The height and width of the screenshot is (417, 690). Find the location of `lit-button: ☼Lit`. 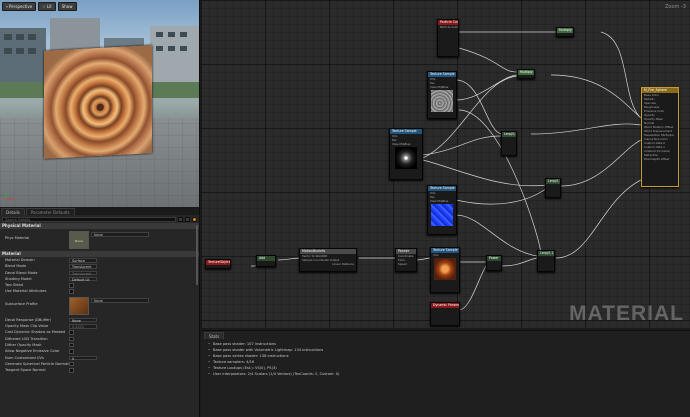

lit-button: ☼Lit is located at coordinates (47, 6).